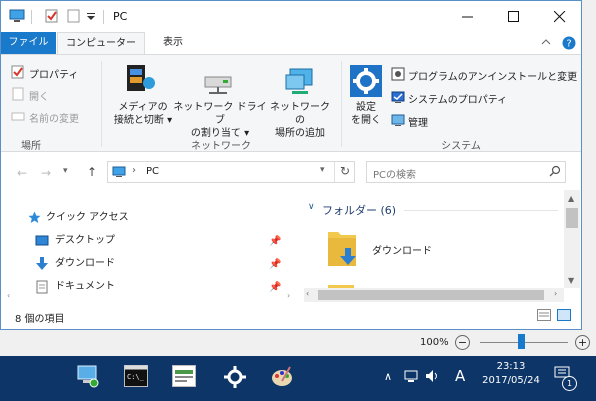 Image resolution: width=596 pixels, height=401 pixels. Describe the element at coordinates (231, 172) in the screenshot. I see `address-bar: › PC ▾ ↻` at that location.